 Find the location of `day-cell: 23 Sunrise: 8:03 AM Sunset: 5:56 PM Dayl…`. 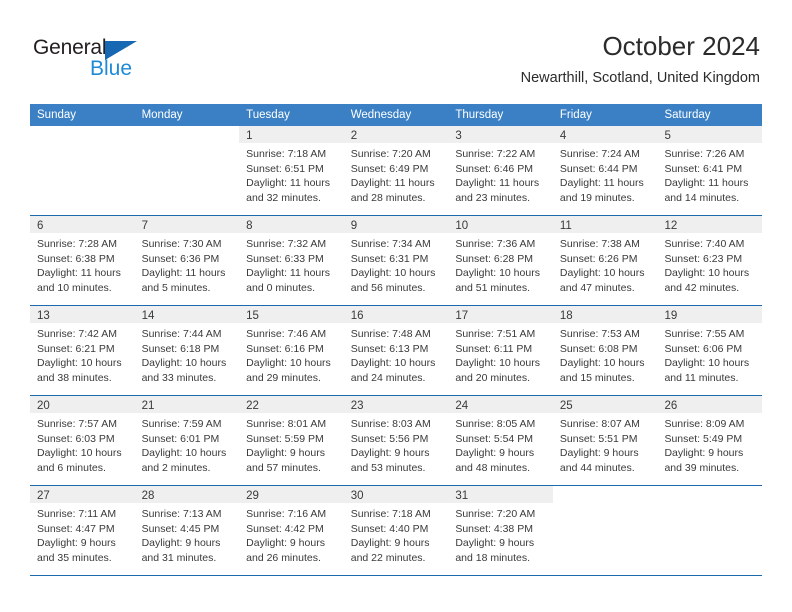

day-cell: 23 Sunrise: 8:03 AM Sunset: 5:56 PM Dayl… is located at coordinates (396, 440).